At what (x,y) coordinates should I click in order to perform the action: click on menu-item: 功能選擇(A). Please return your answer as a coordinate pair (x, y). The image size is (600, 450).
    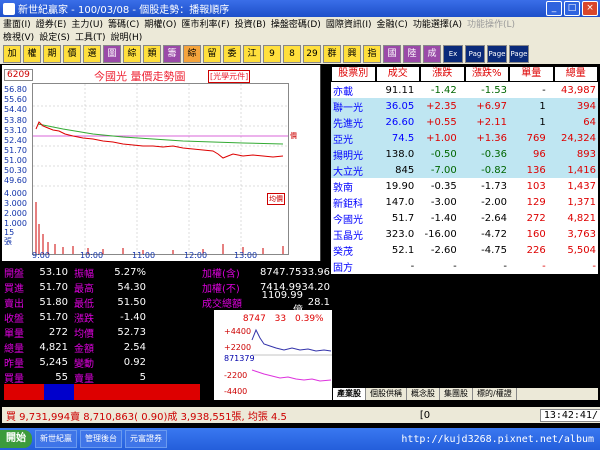
    Looking at the image, I should click on (437, 23).